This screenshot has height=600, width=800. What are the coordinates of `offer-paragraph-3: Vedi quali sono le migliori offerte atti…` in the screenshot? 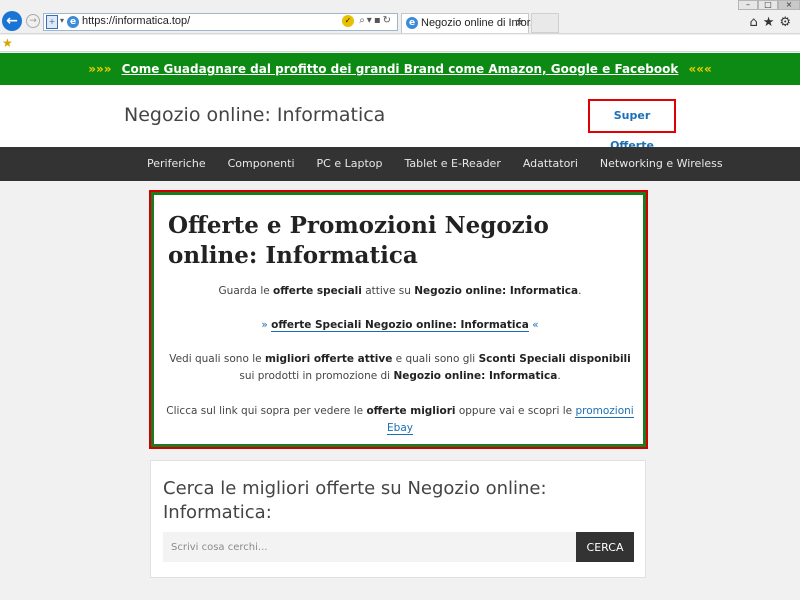 It's located at (400, 368).